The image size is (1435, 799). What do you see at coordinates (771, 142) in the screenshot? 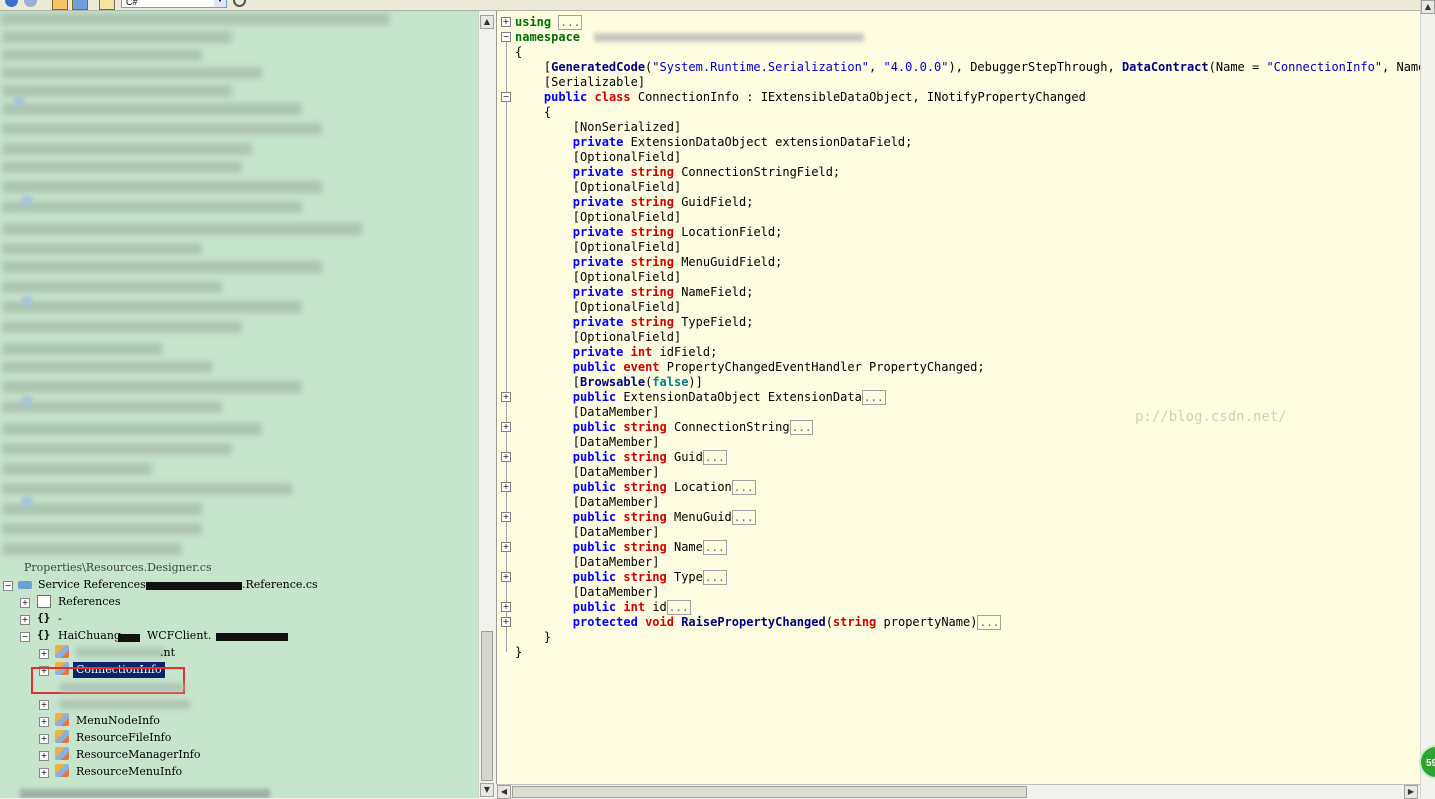
I see `field-decl: ExtensionDataObject extensionDataField;` at bounding box center [771, 142].